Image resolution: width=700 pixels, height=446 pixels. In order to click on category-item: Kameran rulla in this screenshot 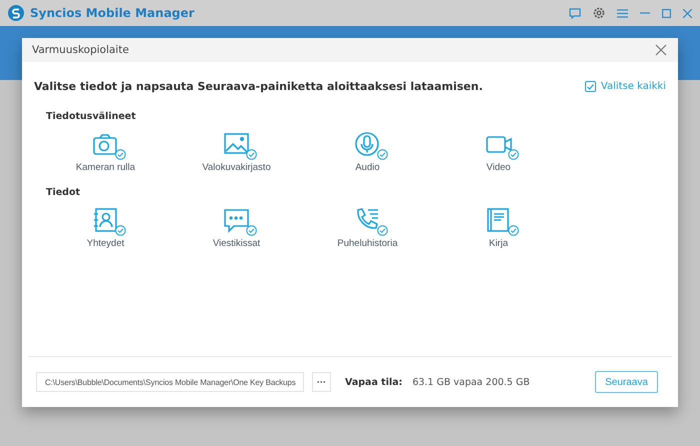, I will do `click(105, 151)`.